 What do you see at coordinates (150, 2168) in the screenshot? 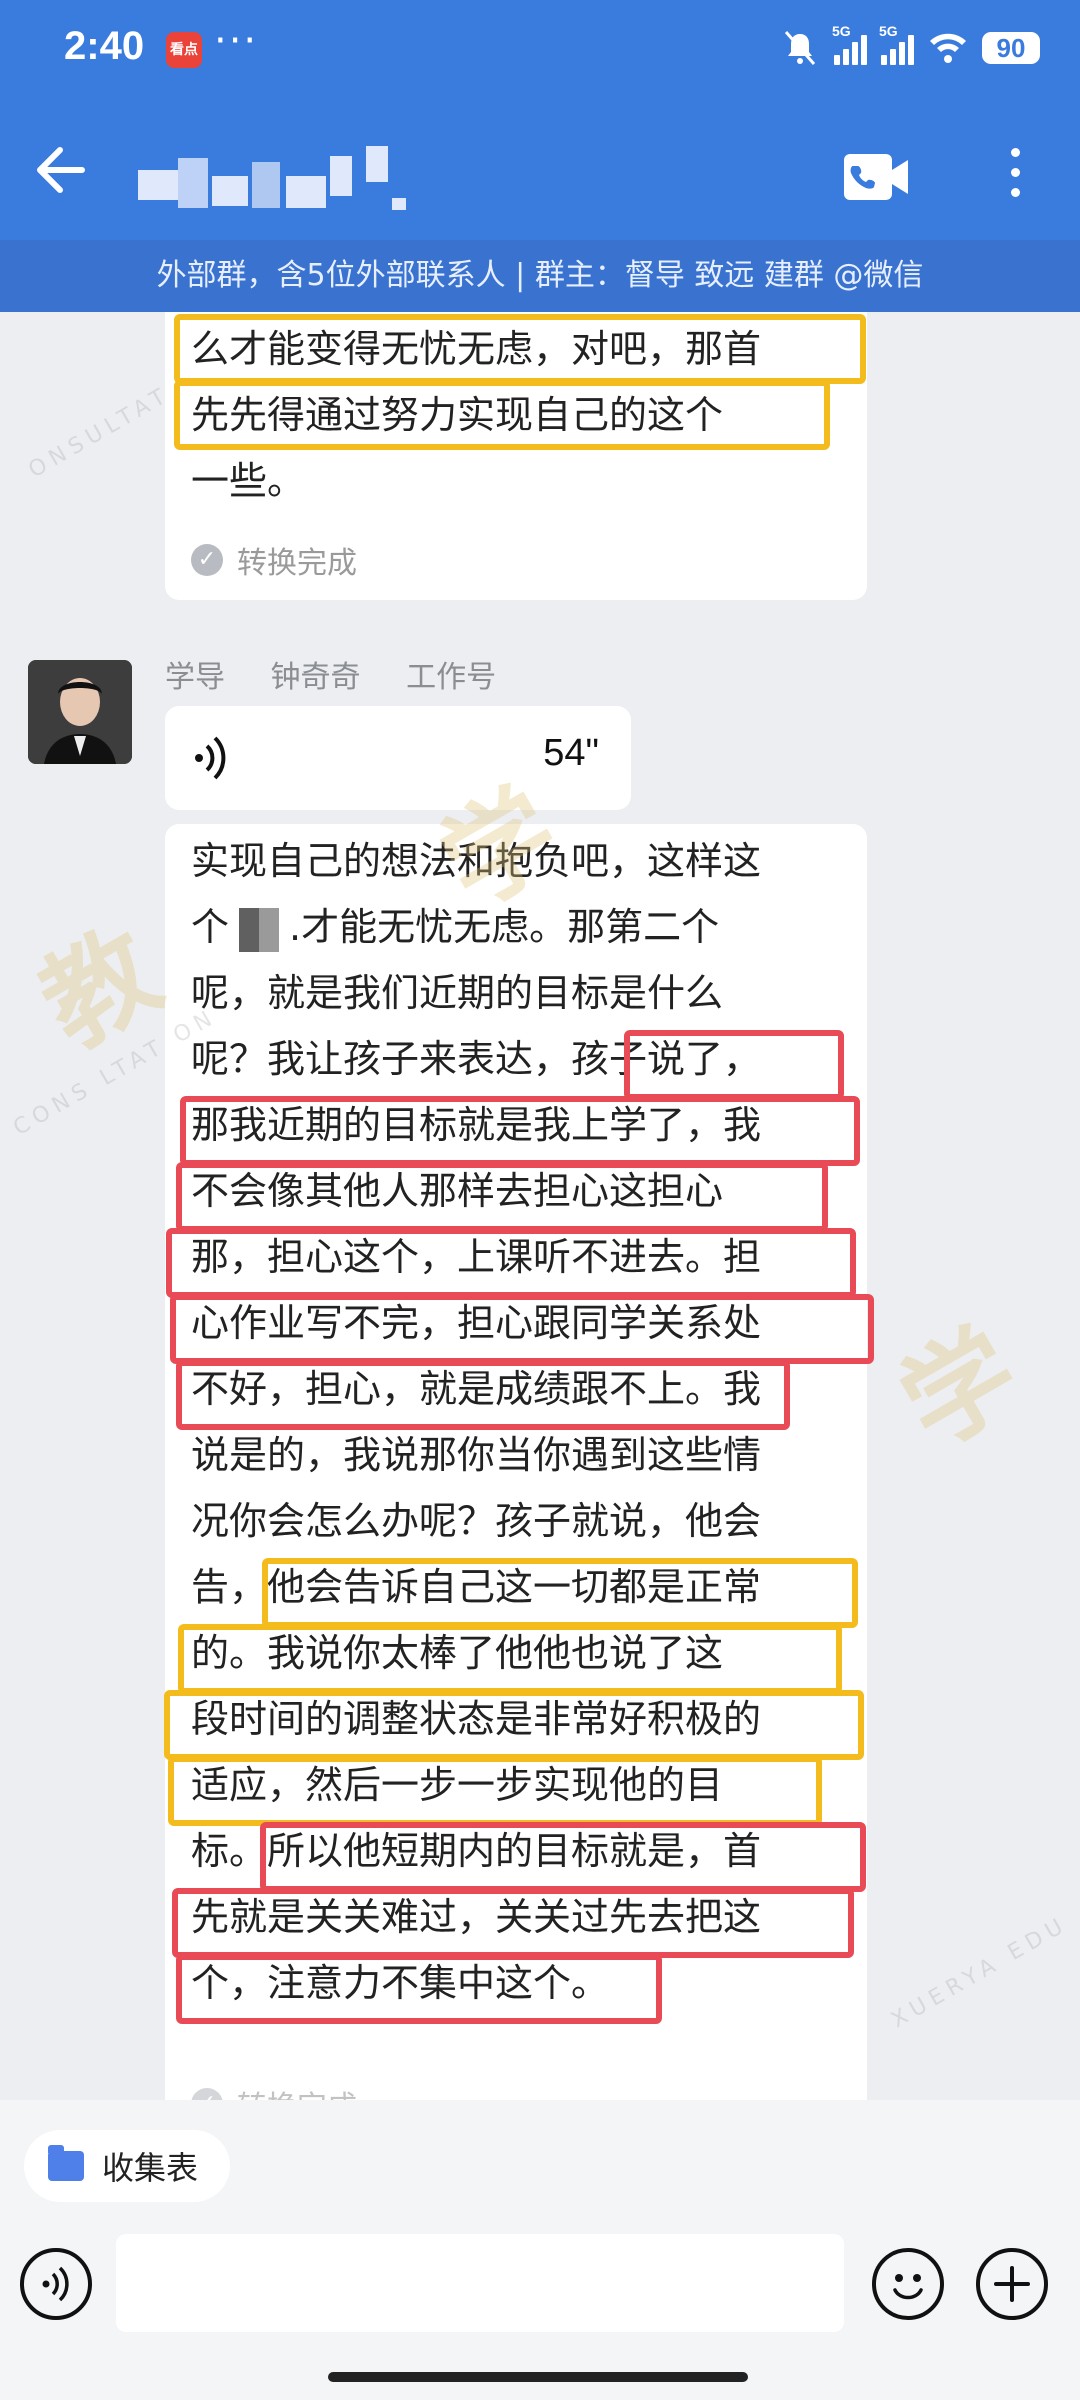
I see `collect-form-label: 收集表` at bounding box center [150, 2168].